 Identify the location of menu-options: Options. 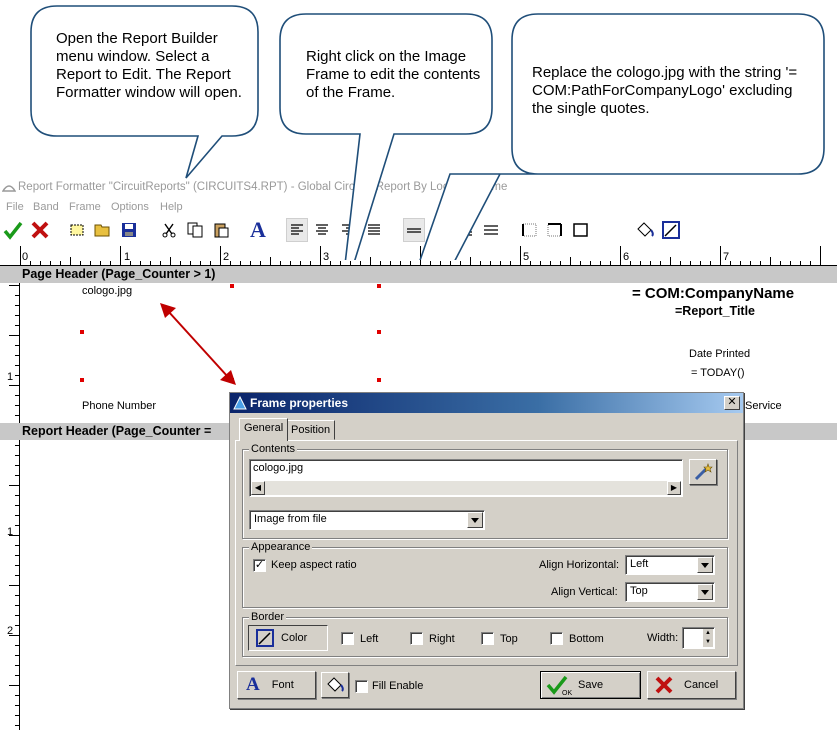
(130, 207).